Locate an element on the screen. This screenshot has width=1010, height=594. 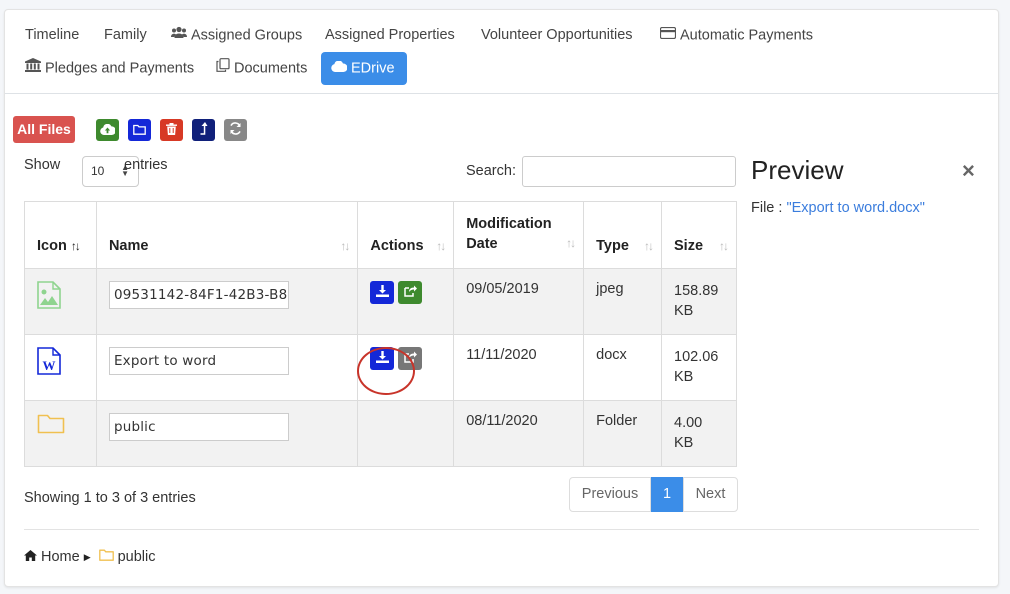
size-cell: 158.89 KB is located at coordinates (699, 301).